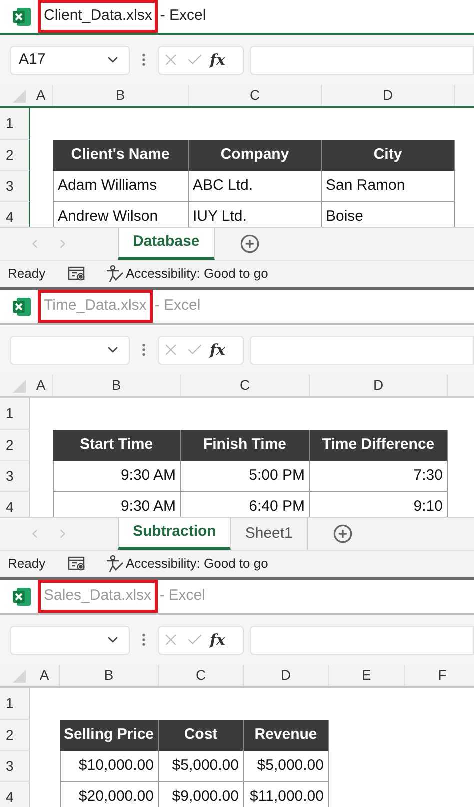 This screenshot has height=807, width=474. I want to click on table-header-cell: Company, so click(255, 155).